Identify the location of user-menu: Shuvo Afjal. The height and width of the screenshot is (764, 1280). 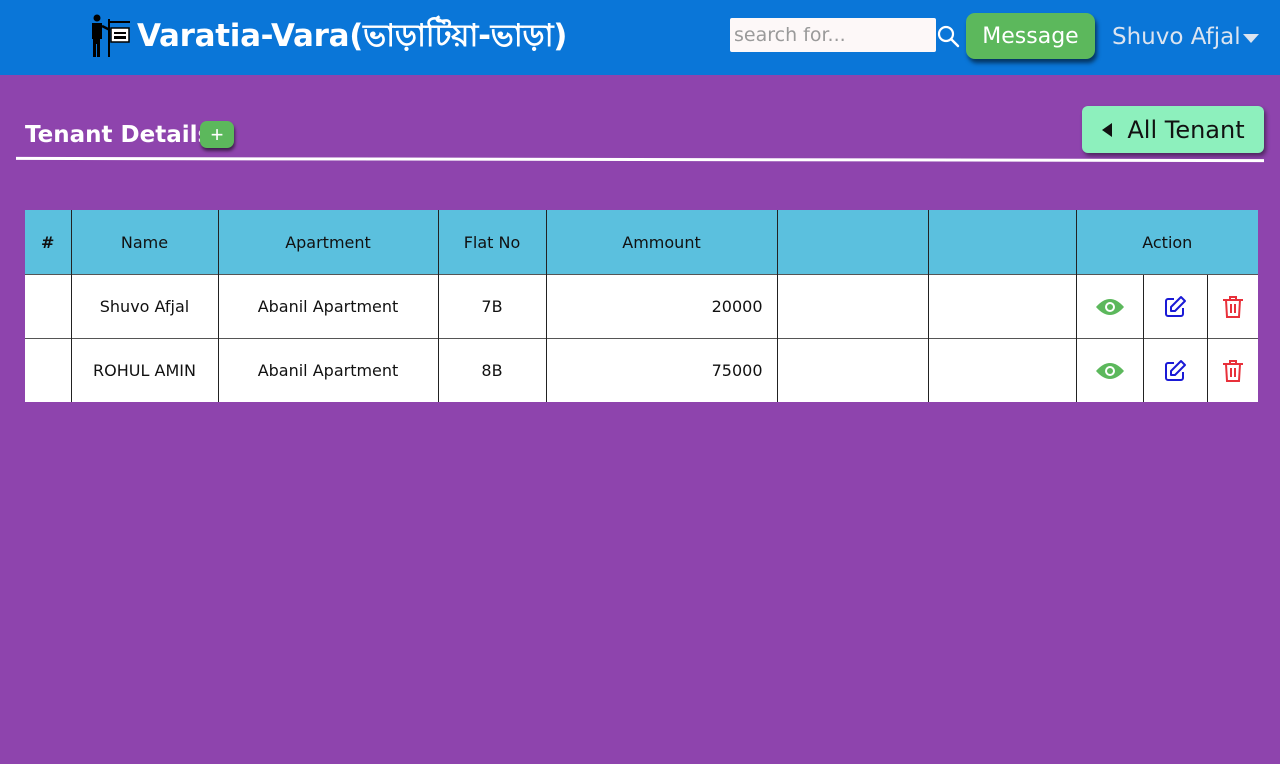
(1186, 37).